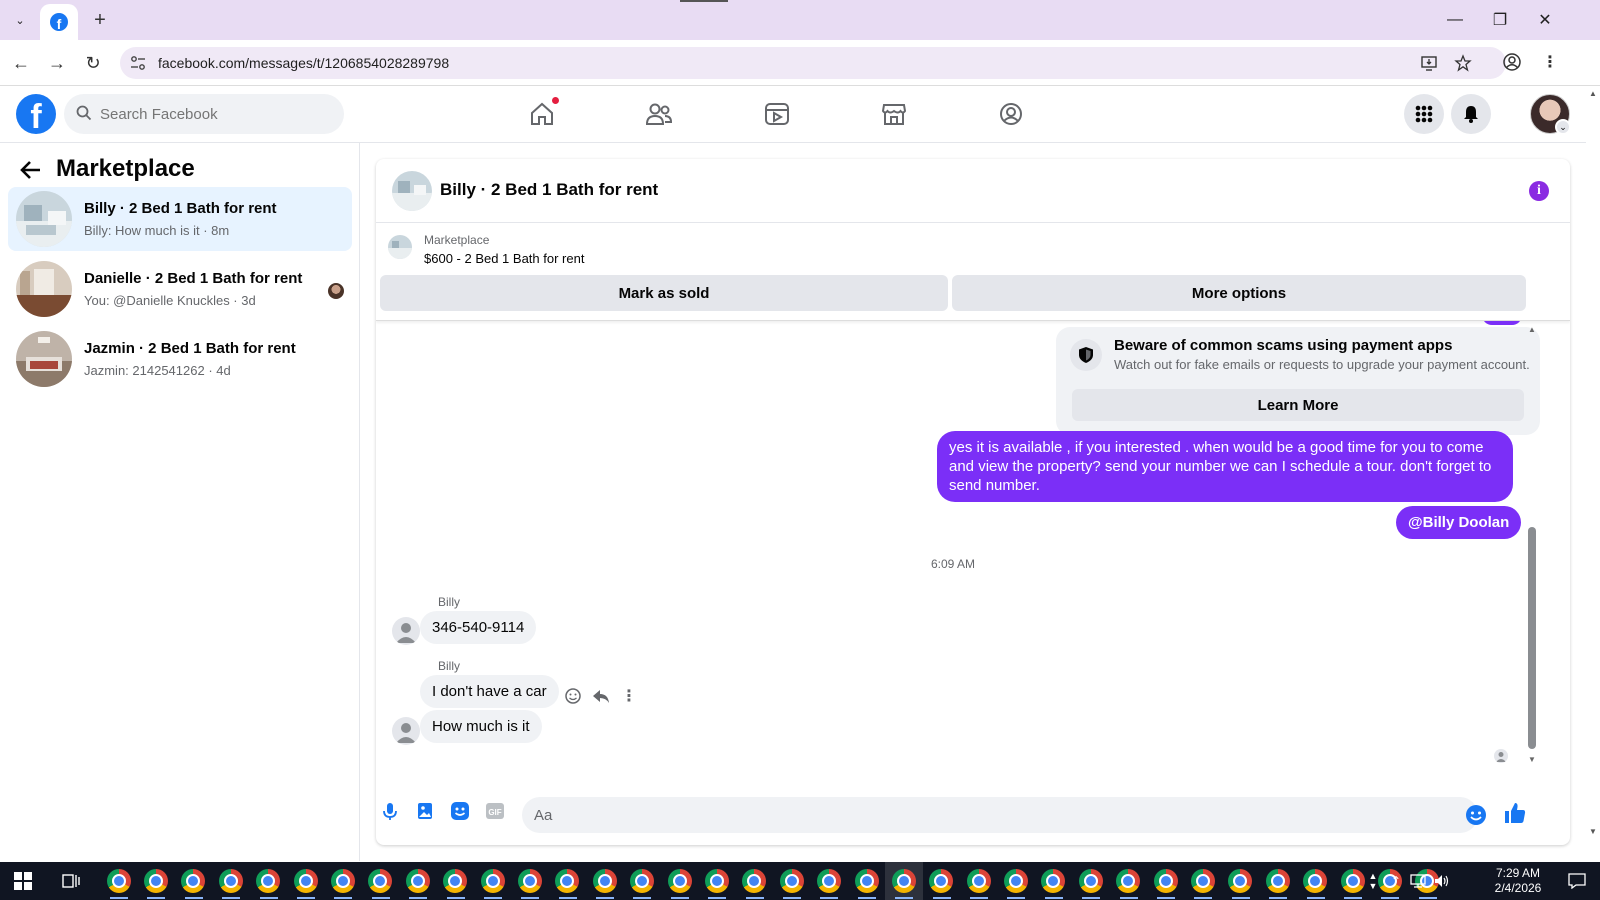 The height and width of the screenshot is (900, 1600). Describe the element at coordinates (1512, 62) in the screenshot. I see `profile-icon` at that location.